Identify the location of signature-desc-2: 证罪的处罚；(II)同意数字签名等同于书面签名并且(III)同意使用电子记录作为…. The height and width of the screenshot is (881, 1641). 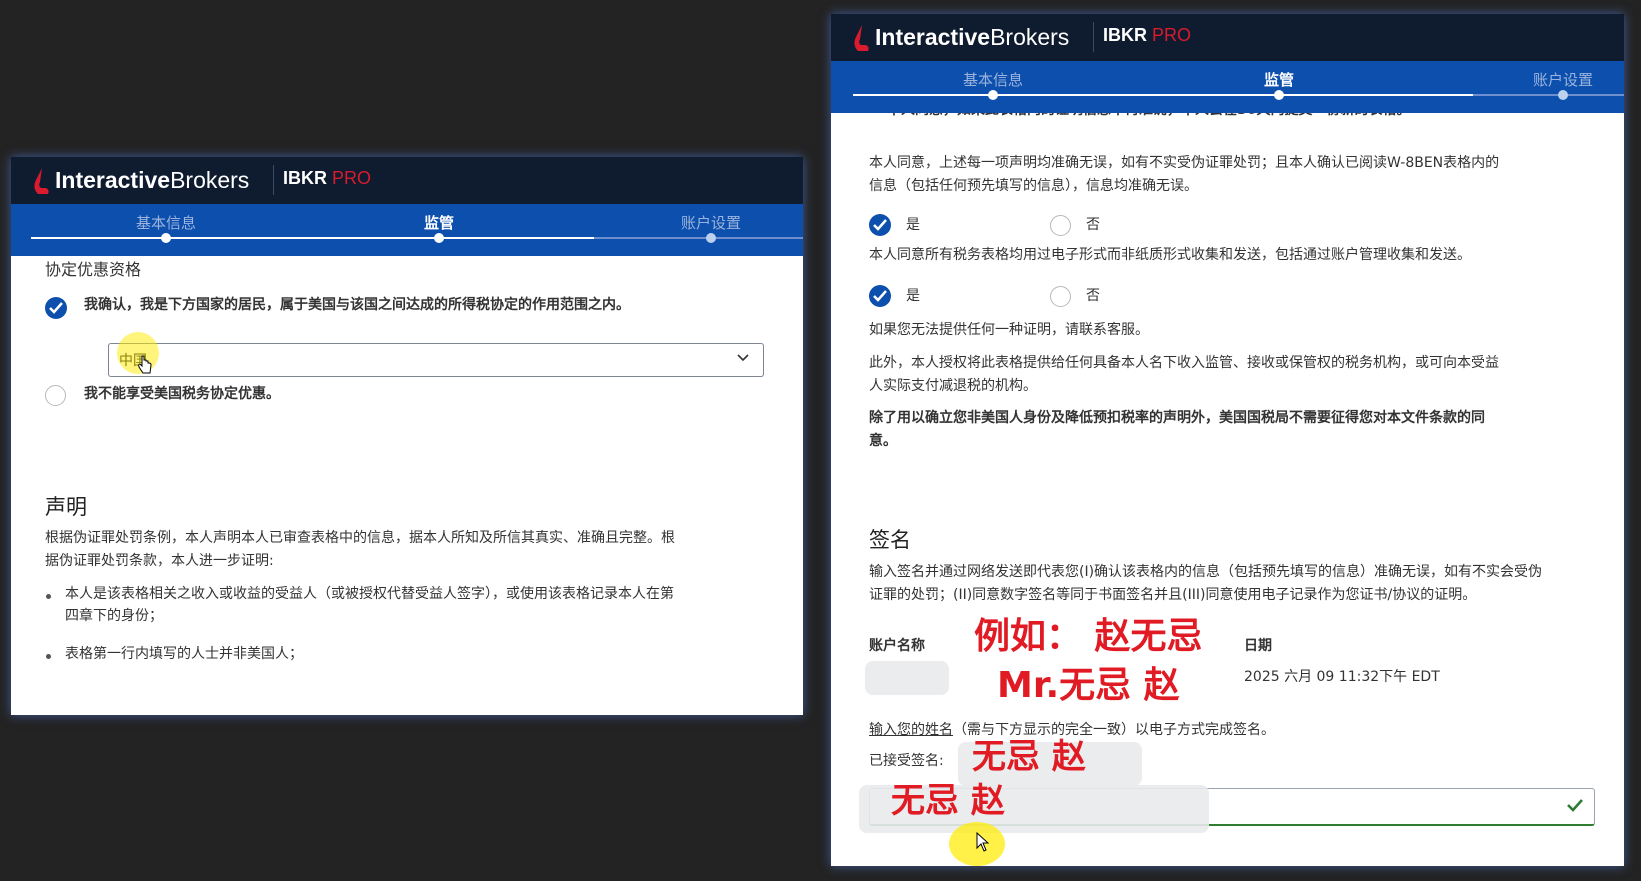
(1173, 595).